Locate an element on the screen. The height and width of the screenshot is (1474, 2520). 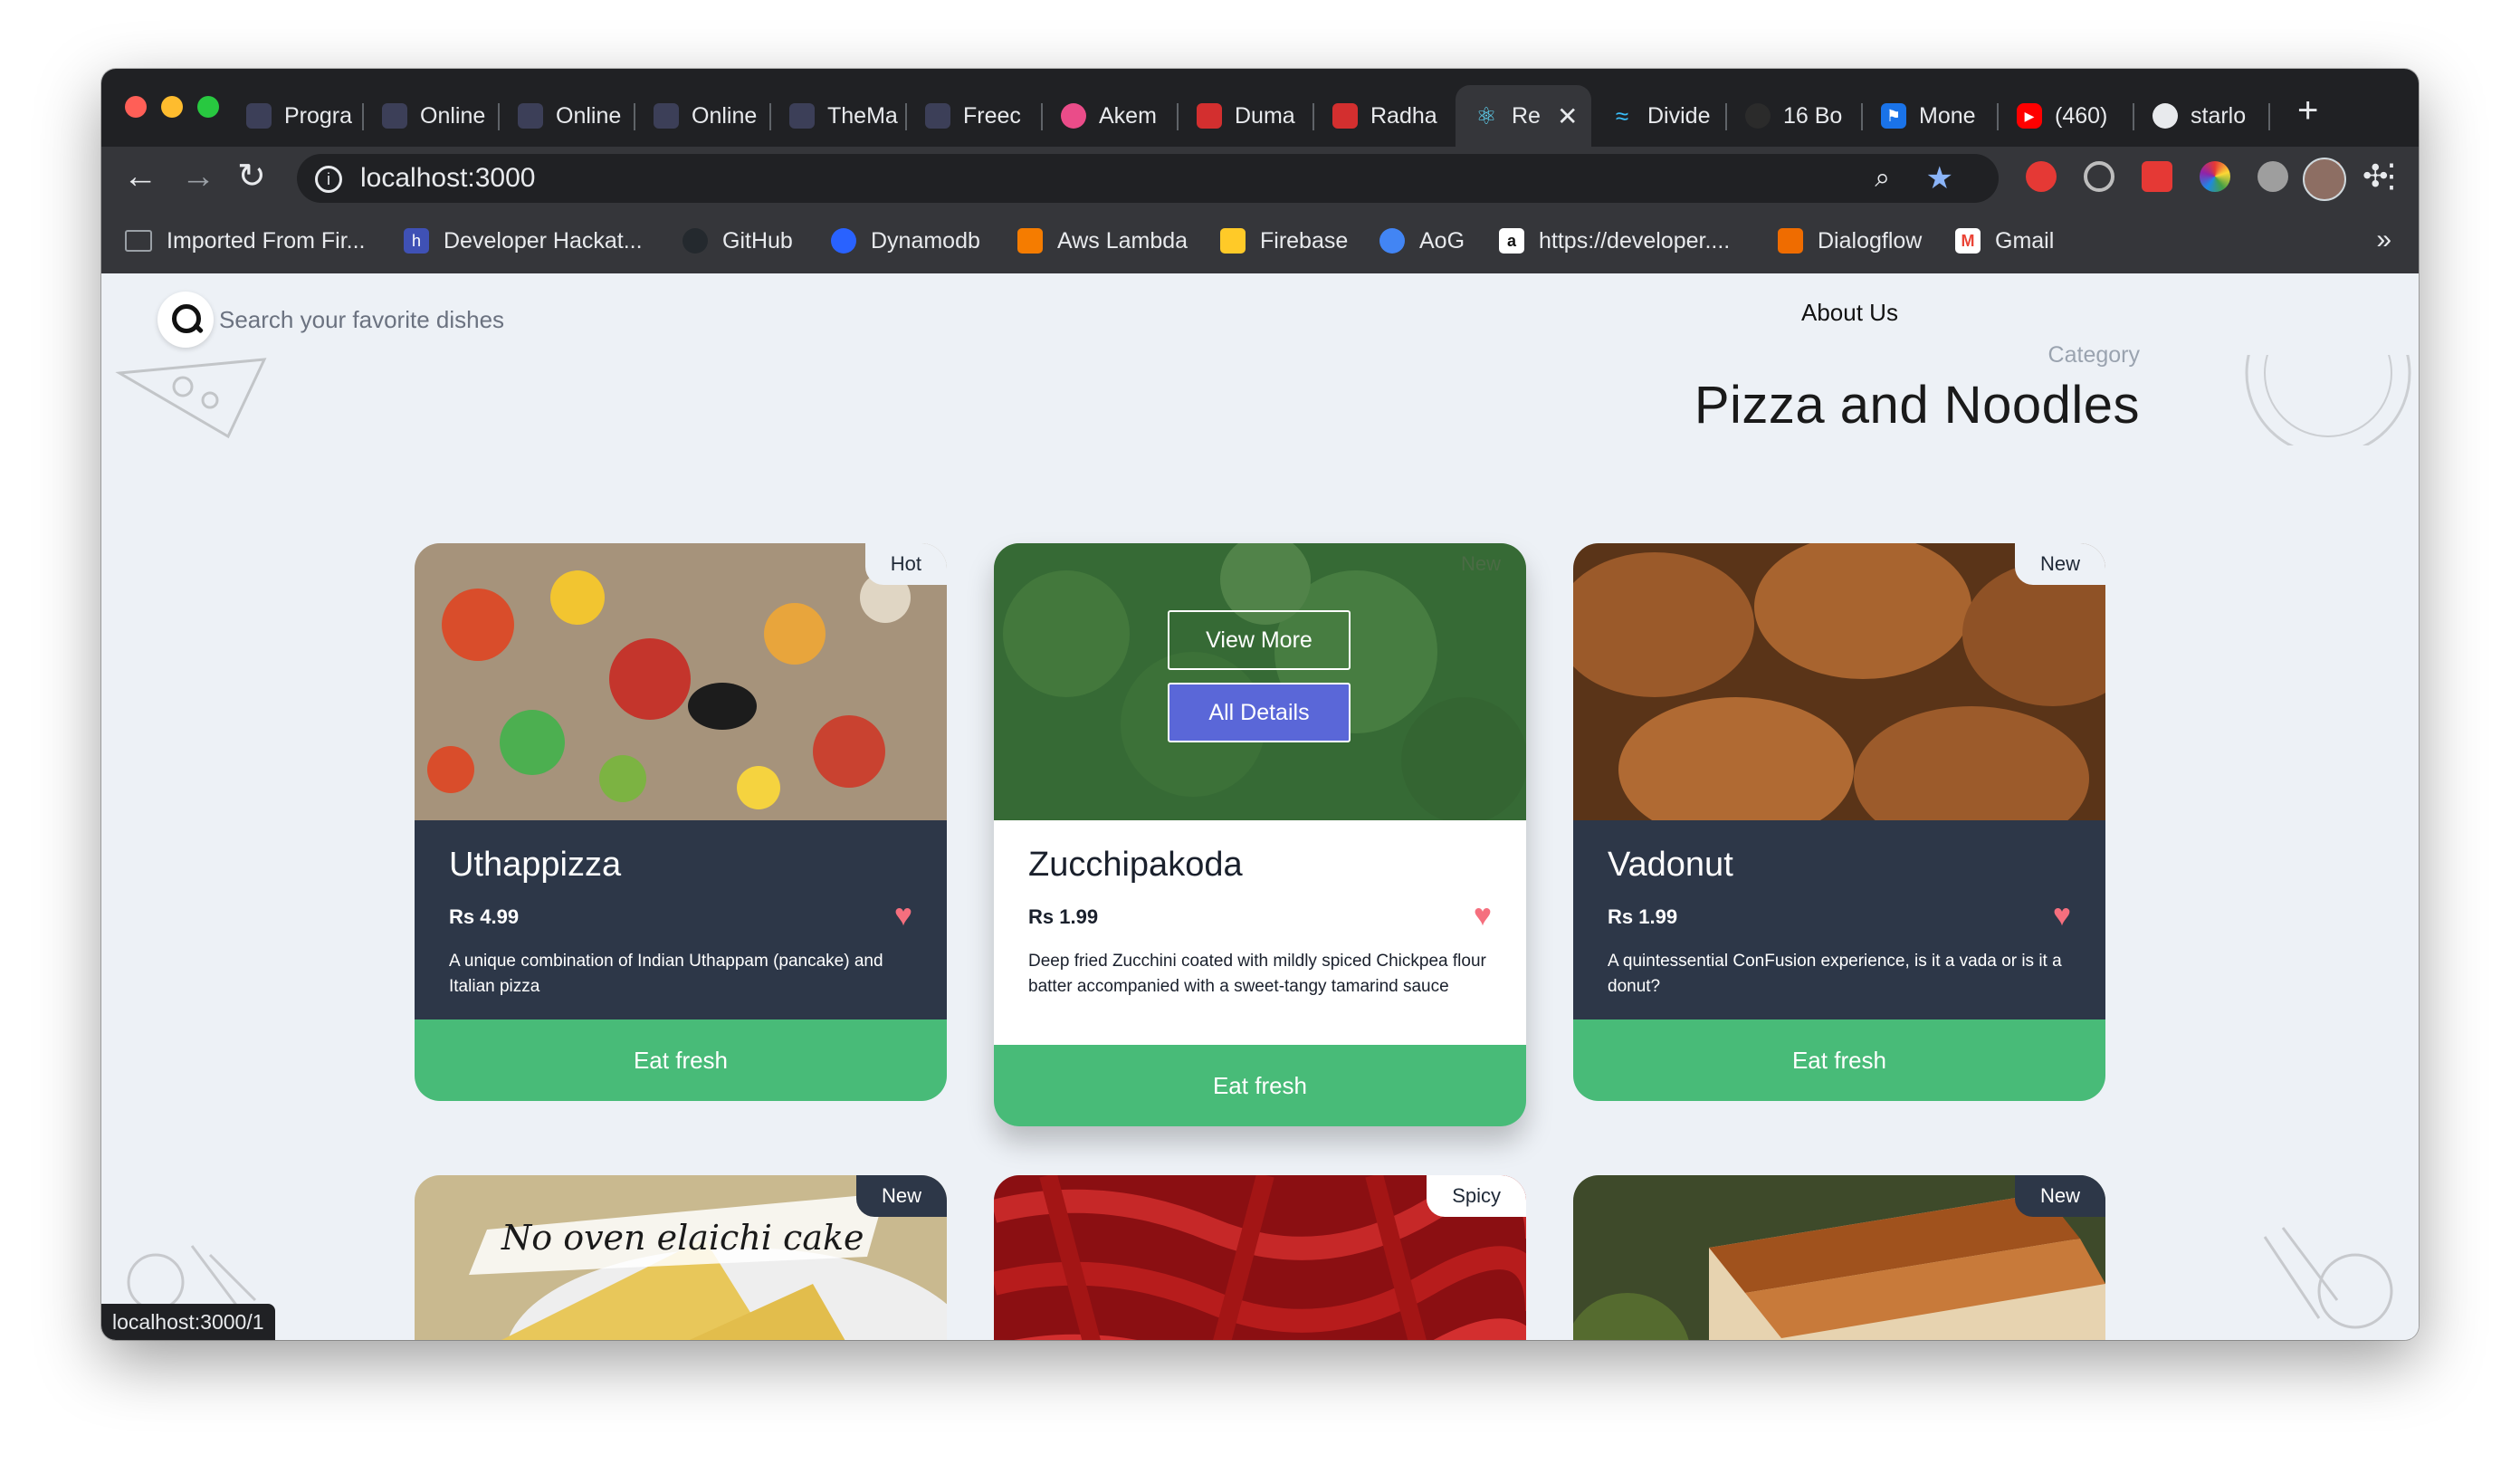
tab-11: 16 Bo is located at coordinates (1795, 116).